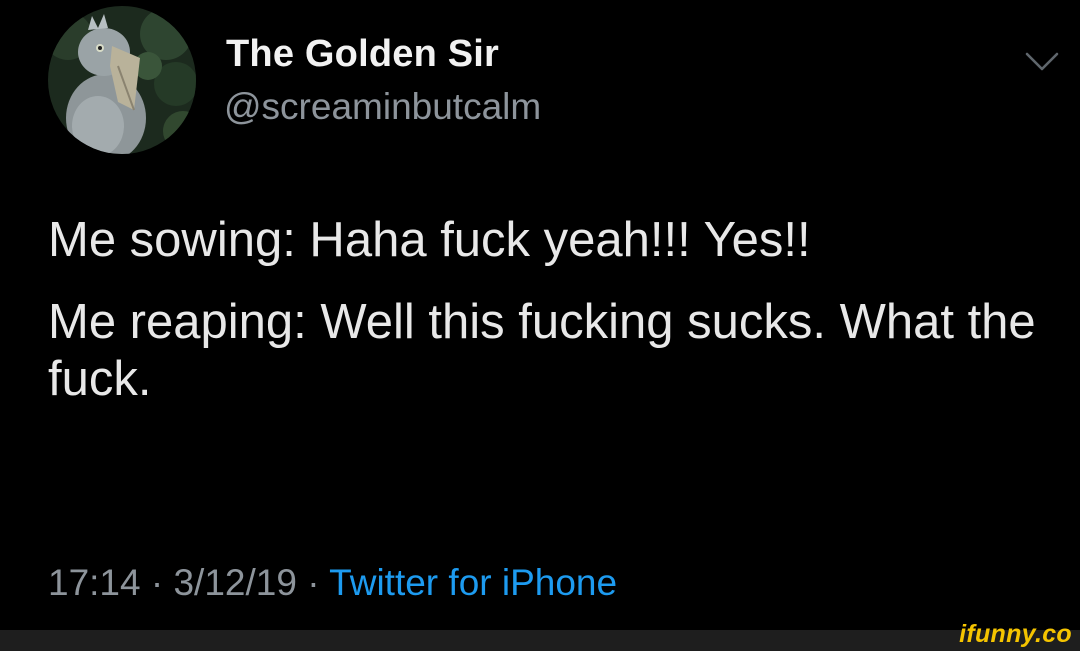  I want to click on tweet-meta: 17:14 · 3/12/19 · Twitter for iPhone, so click(332, 583).